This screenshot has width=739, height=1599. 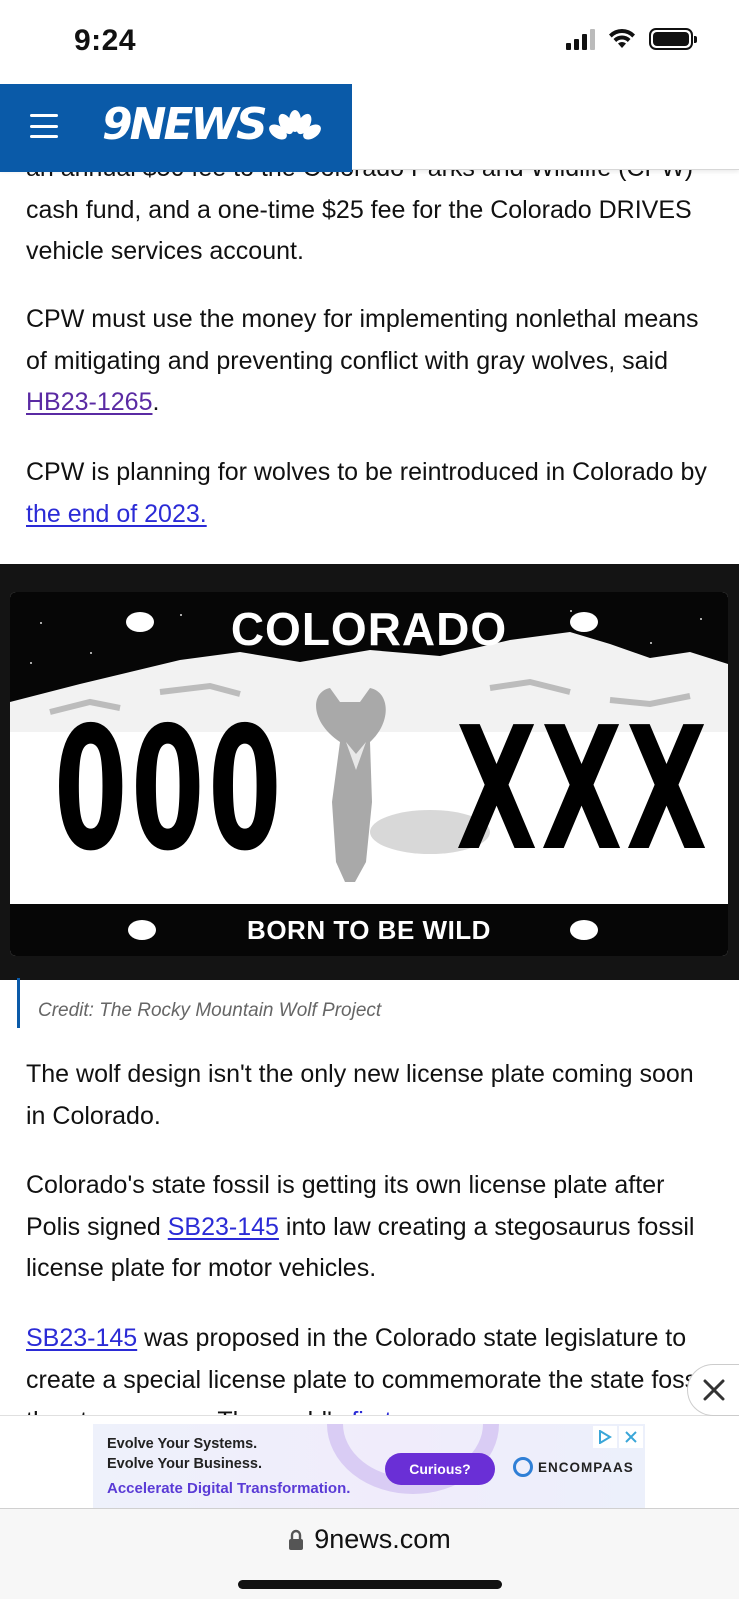 I want to click on adchoices-icon, so click(x=605, y=1437).